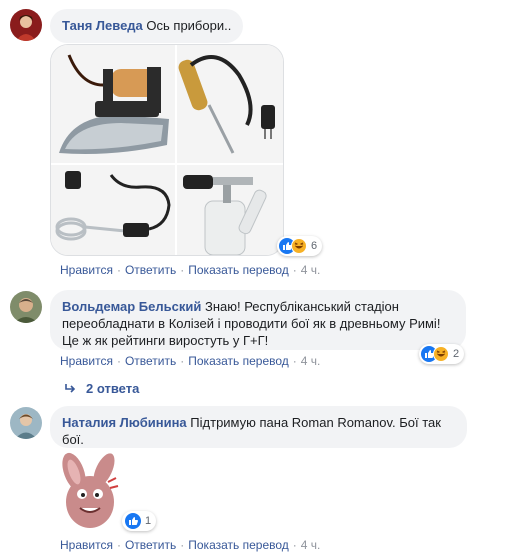 The image size is (505, 552). I want to click on reaction-count: 2, so click(456, 354).